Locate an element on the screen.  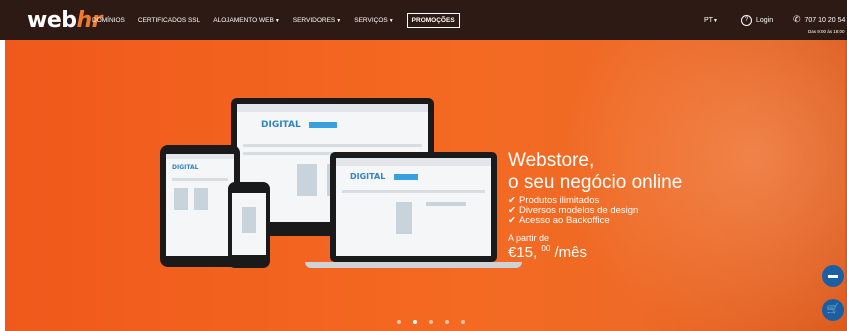
price-period: /mês is located at coordinates (570, 252).